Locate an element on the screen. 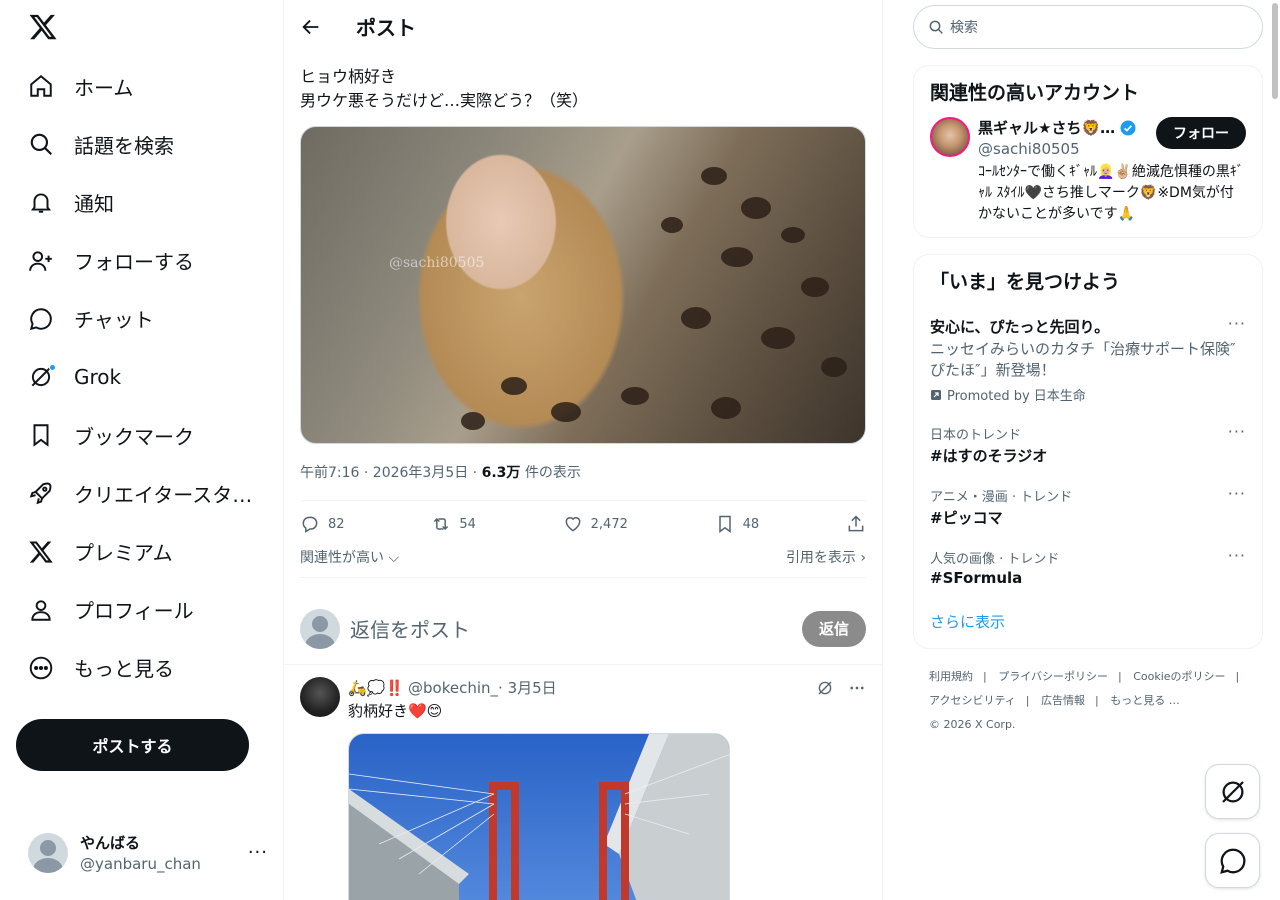 This screenshot has height=900, width=1280. reply-sort-row: 関連性が高い ⌵ 引用を表示 › is located at coordinates (583, 558).